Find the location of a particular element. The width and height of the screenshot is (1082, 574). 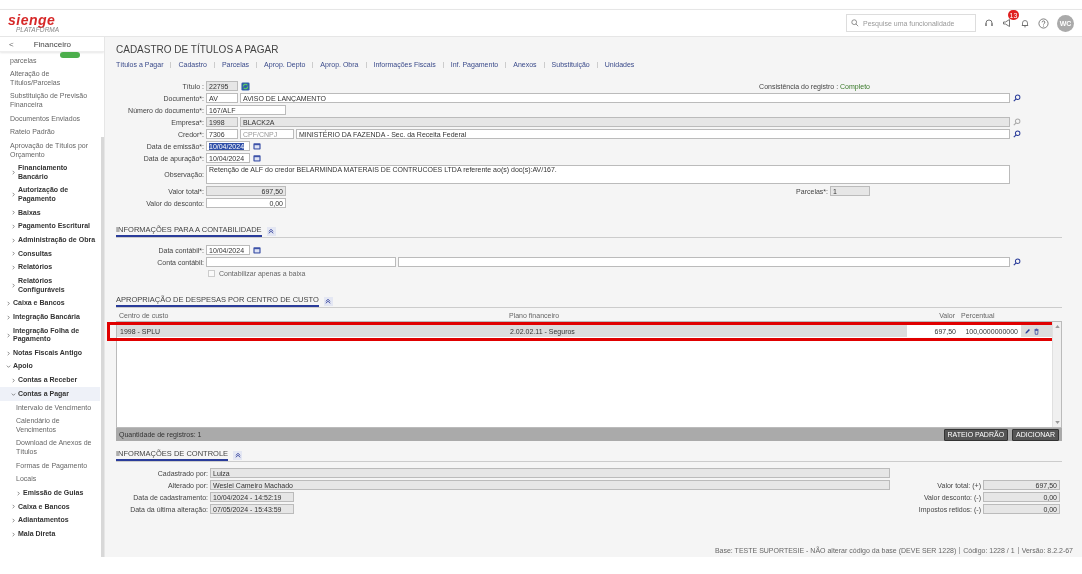

checkbox is located at coordinates (211, 273).